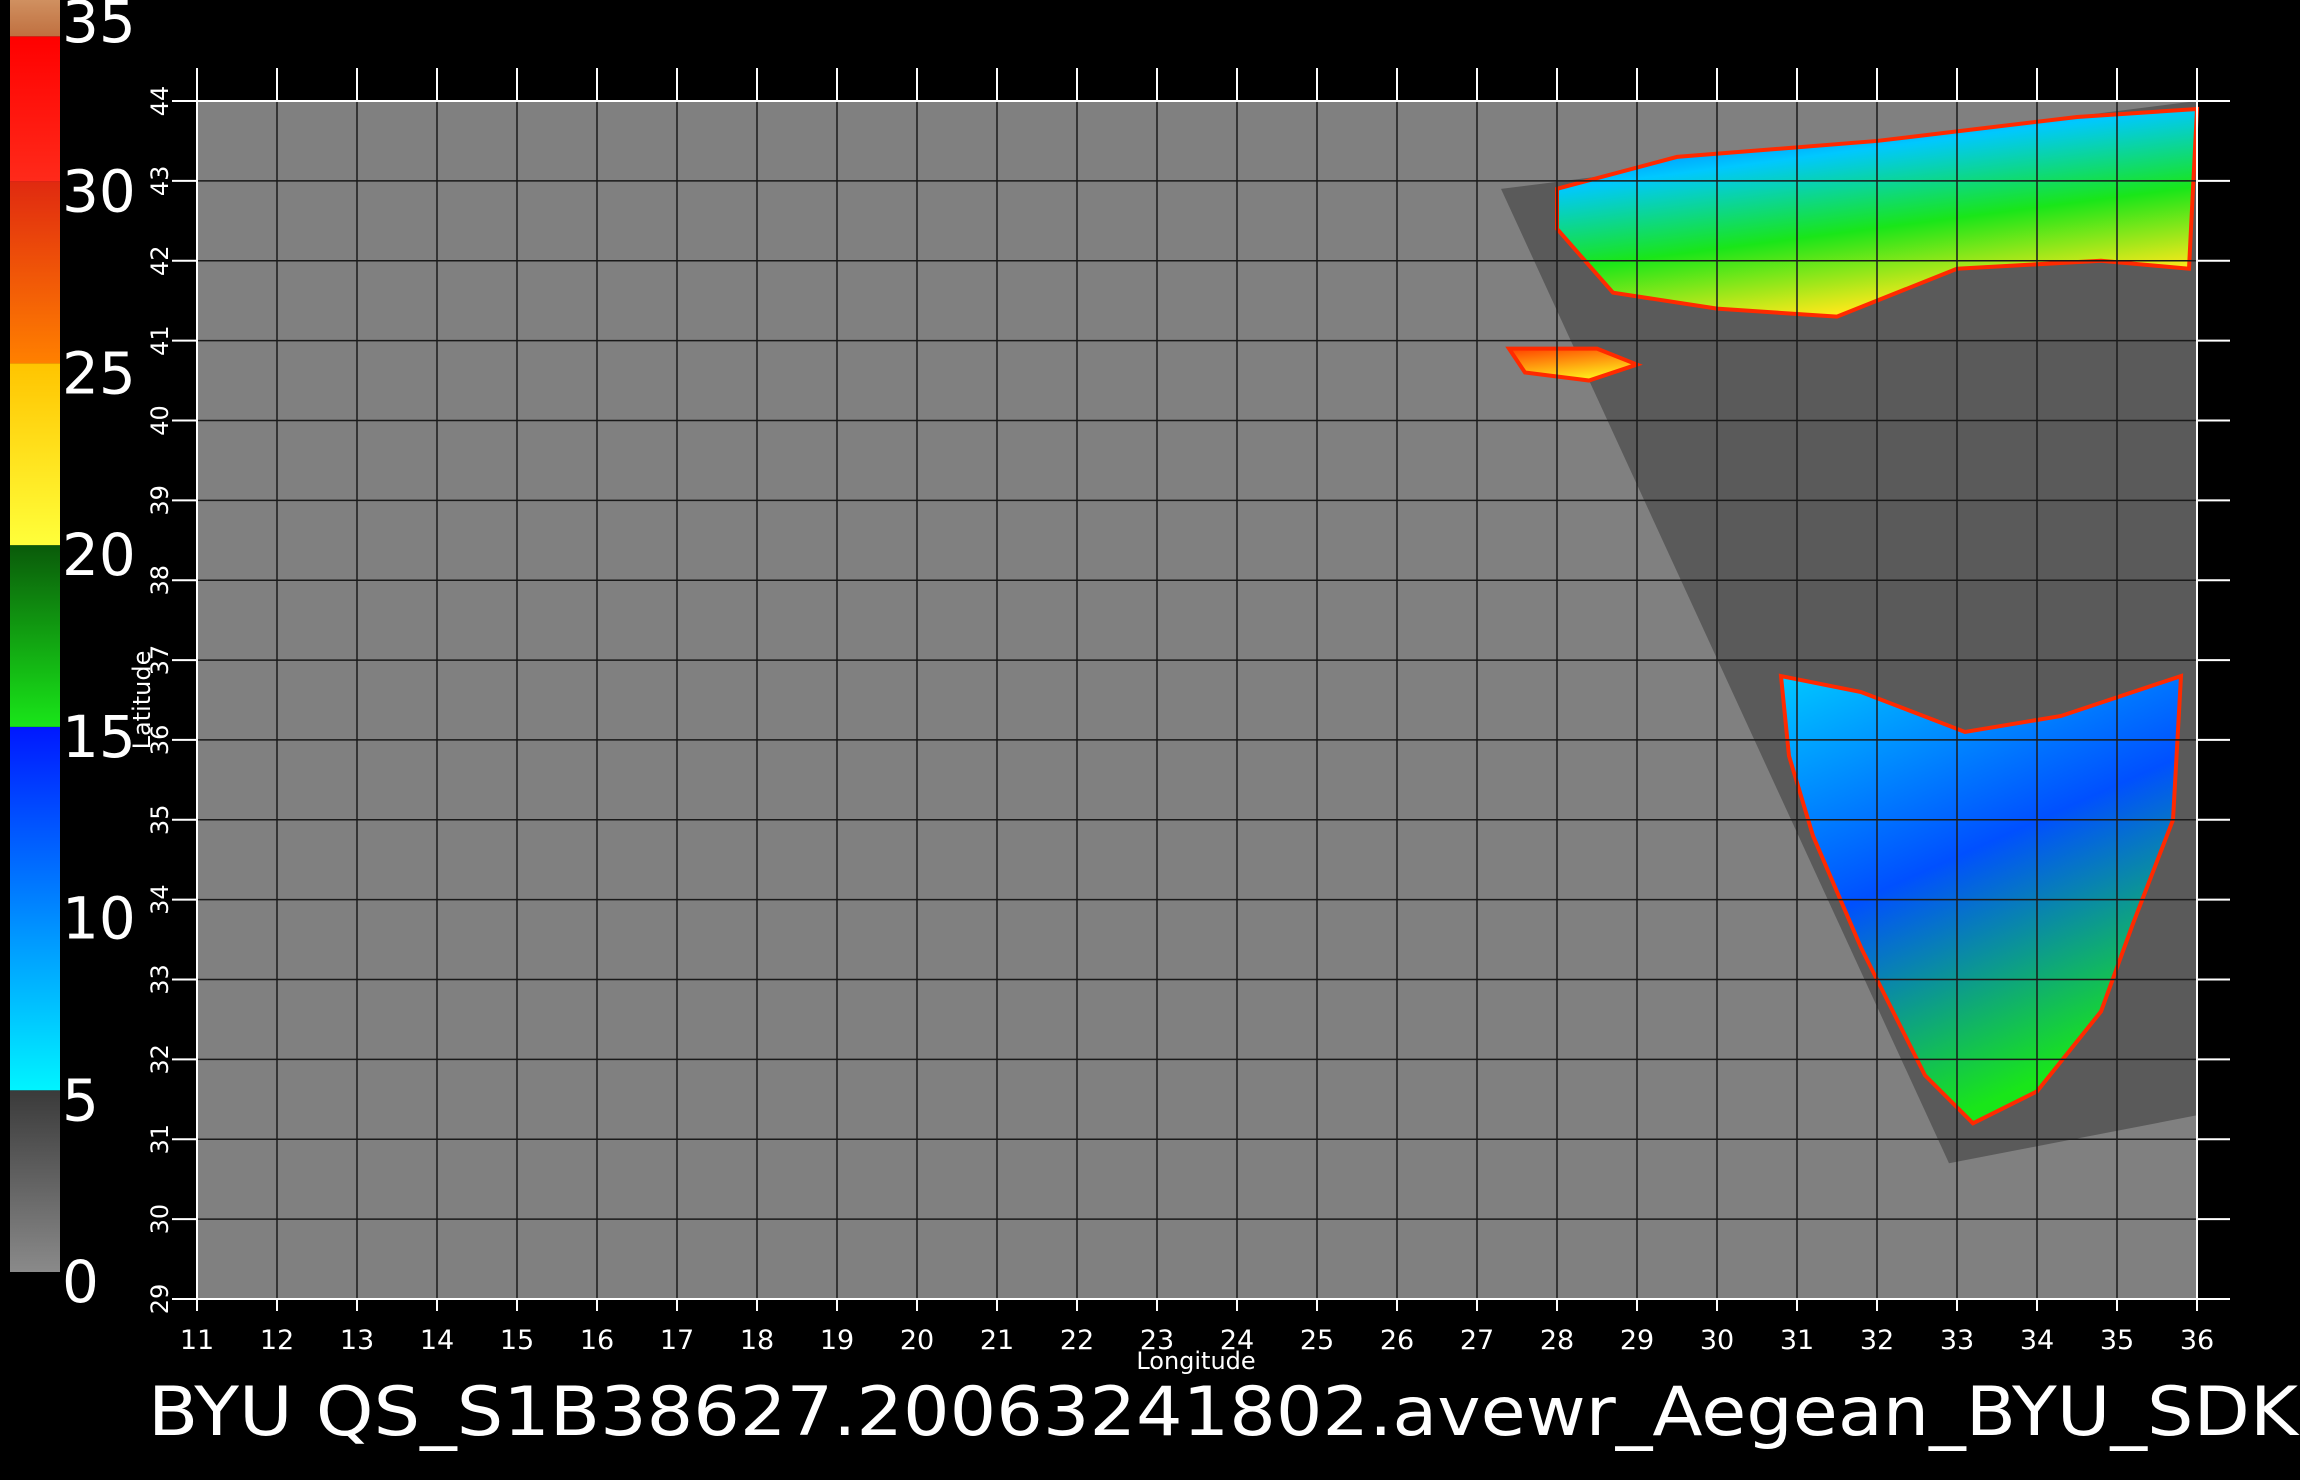  I want to click on lat-tick-label: 32, so click(160, 1059).